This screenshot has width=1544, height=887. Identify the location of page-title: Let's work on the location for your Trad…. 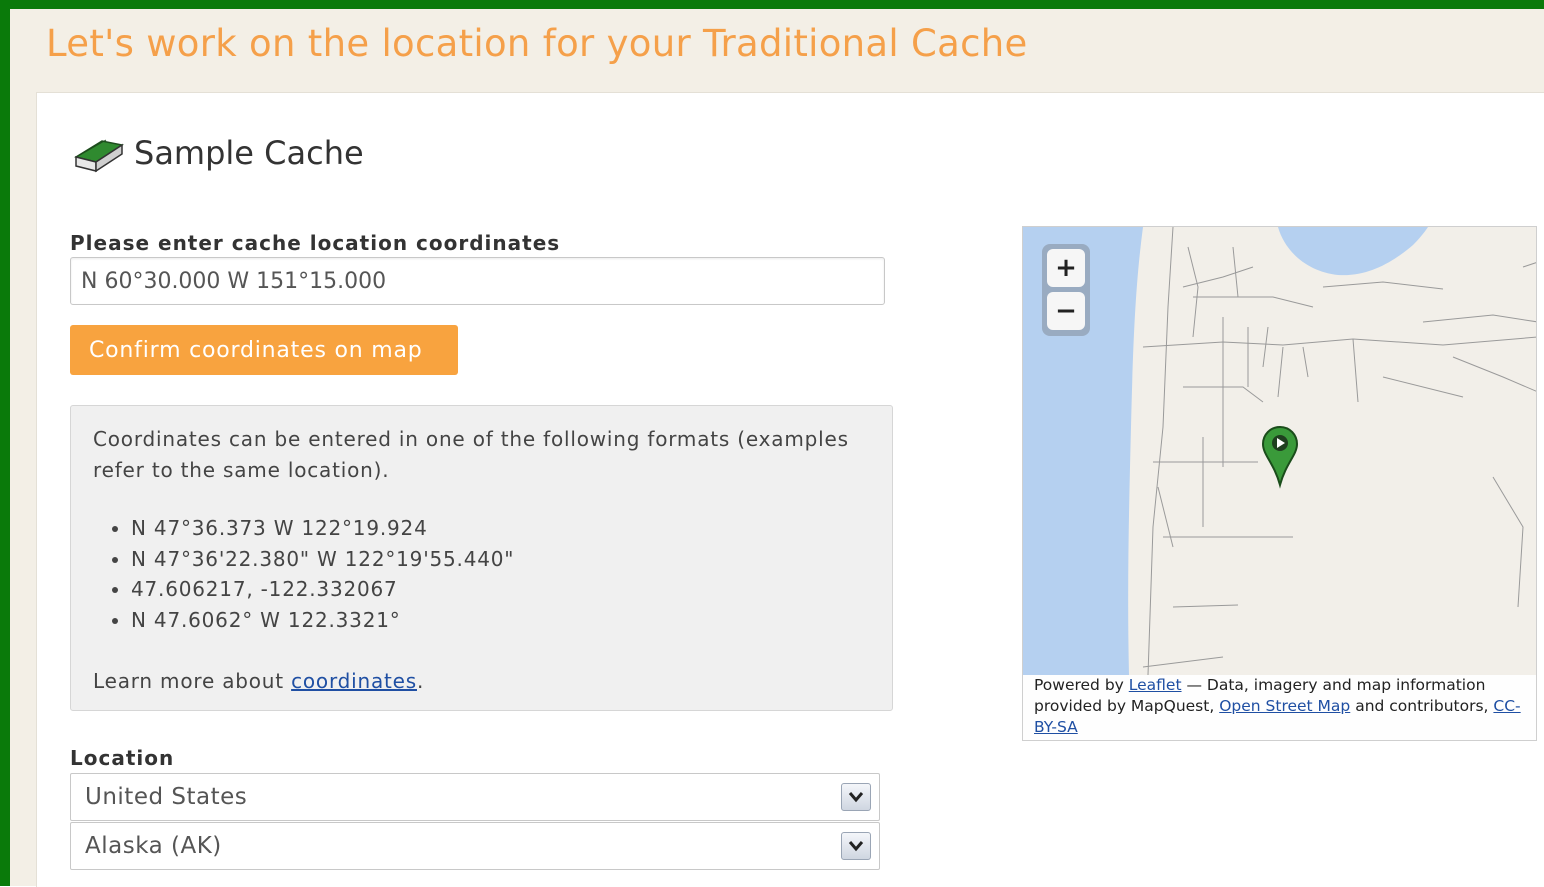
(537, 43).